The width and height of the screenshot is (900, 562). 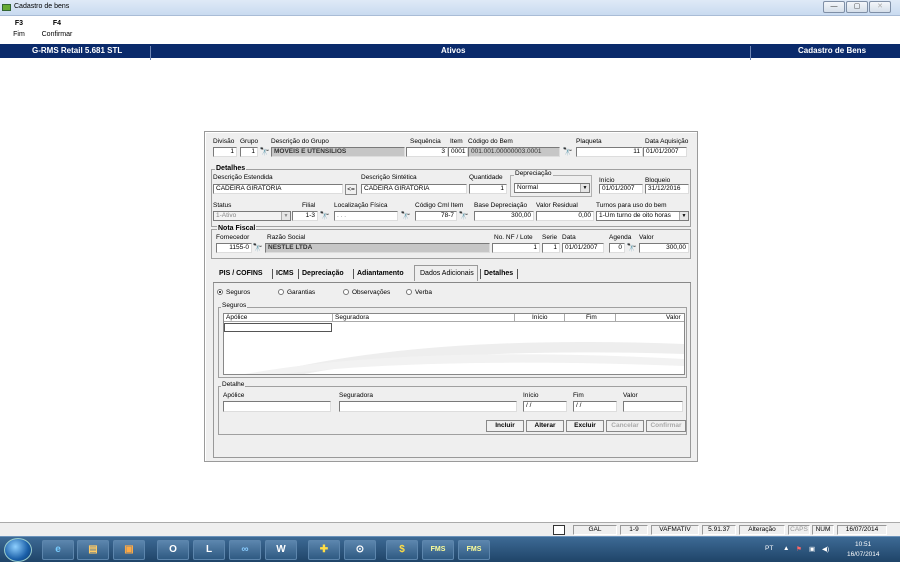 What do you see at coordinates (880, 7) in the screenshot?
I see `close-button: ✕` at bounding box center [880, 7].